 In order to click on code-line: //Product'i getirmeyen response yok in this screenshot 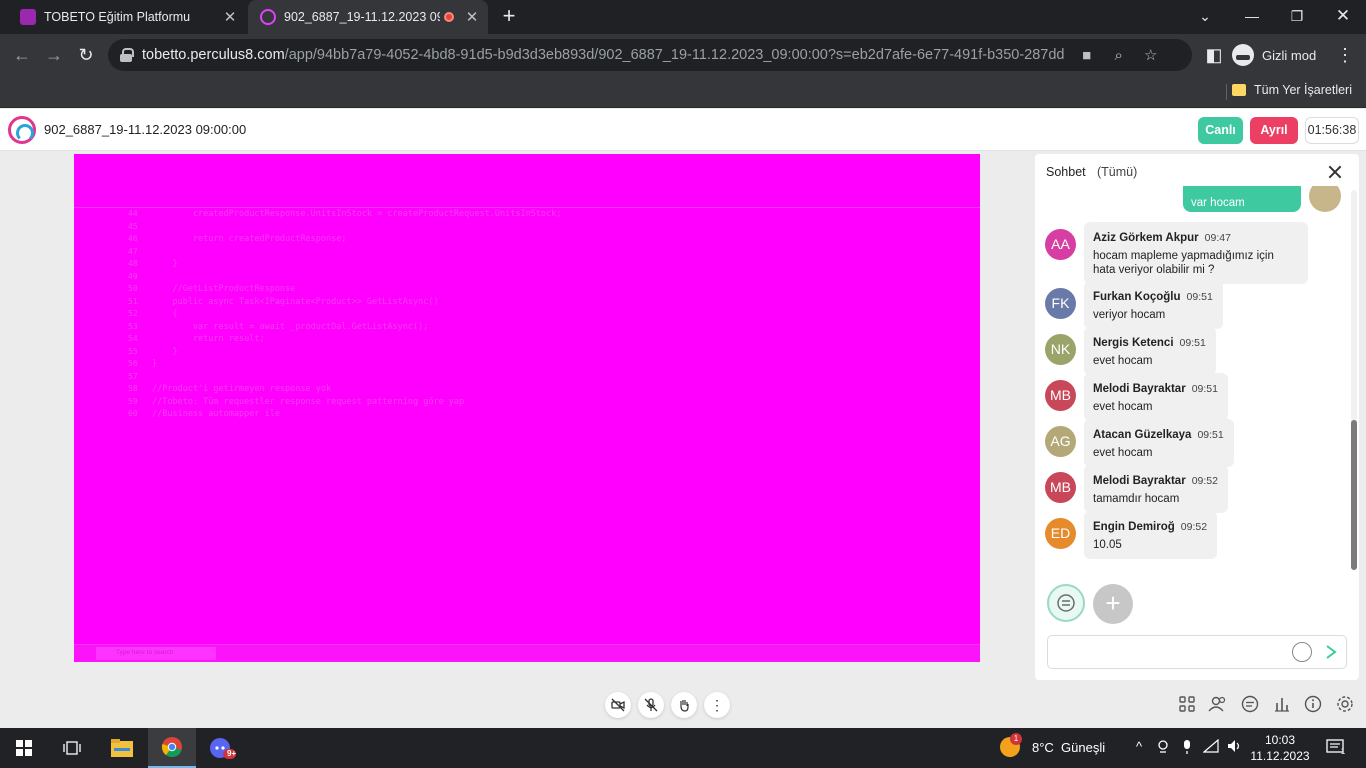, I will do `click(242, 389)`.